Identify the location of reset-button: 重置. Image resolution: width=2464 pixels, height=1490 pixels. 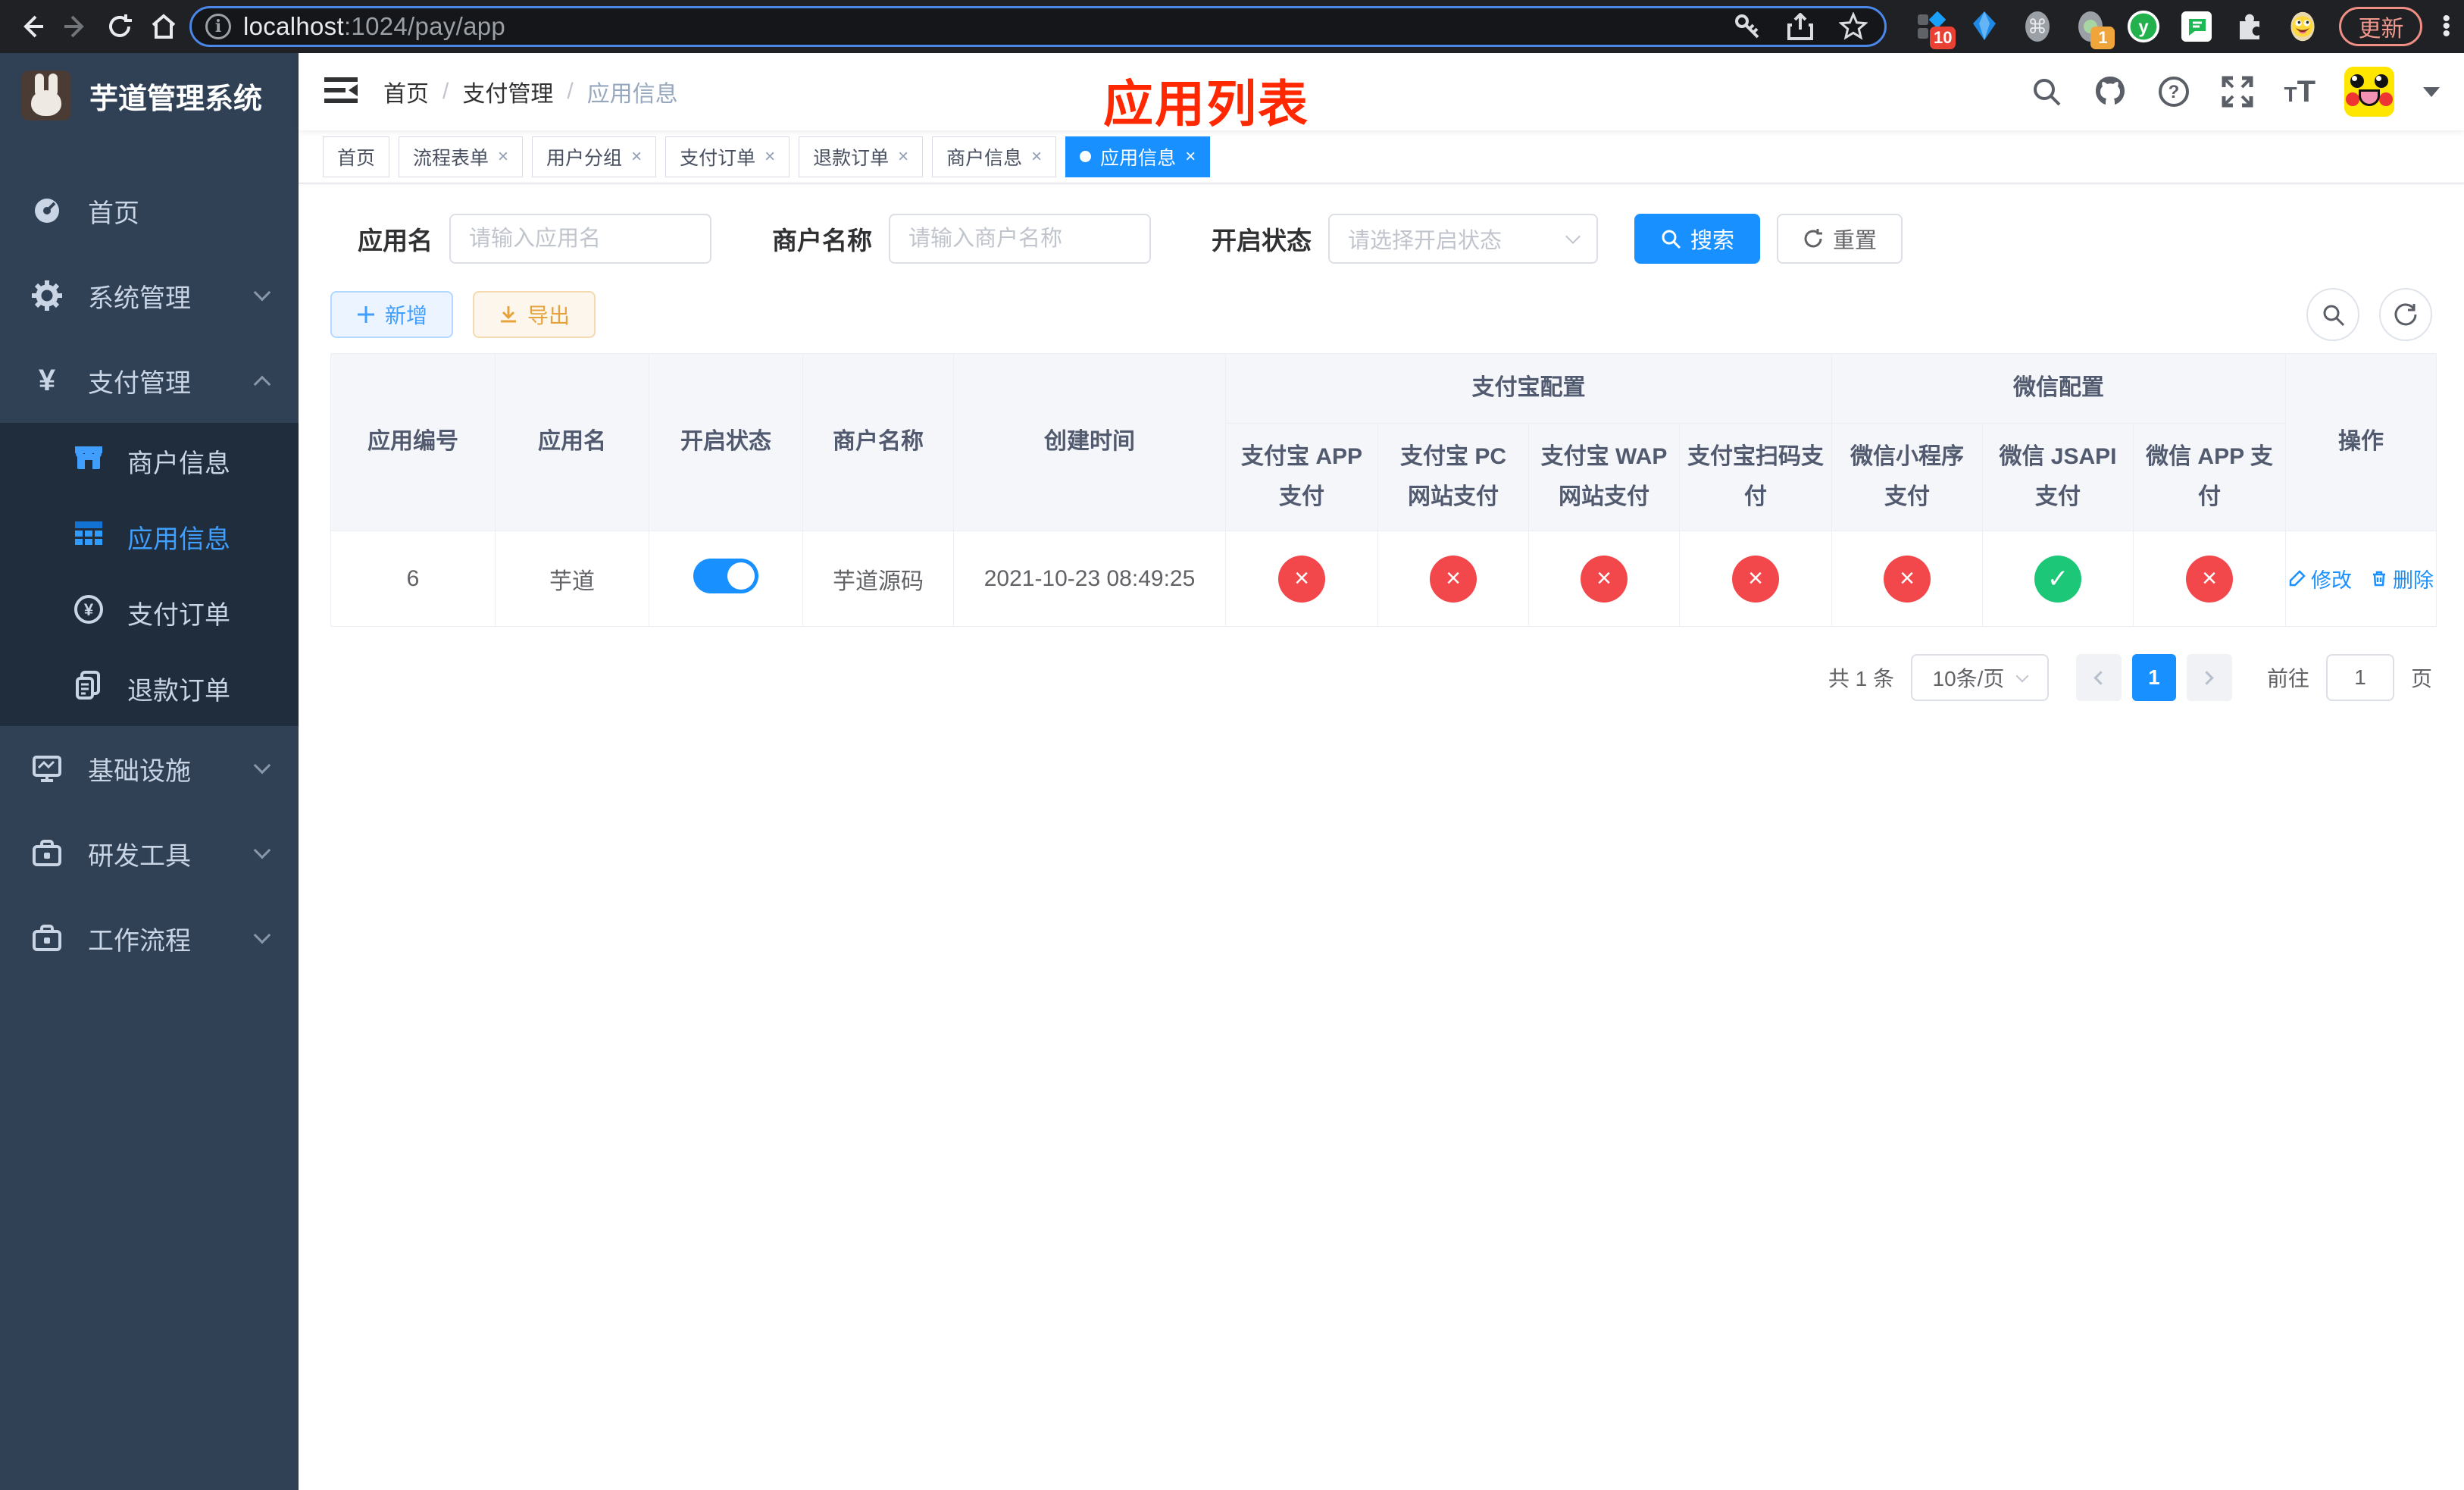
(1840, 239).